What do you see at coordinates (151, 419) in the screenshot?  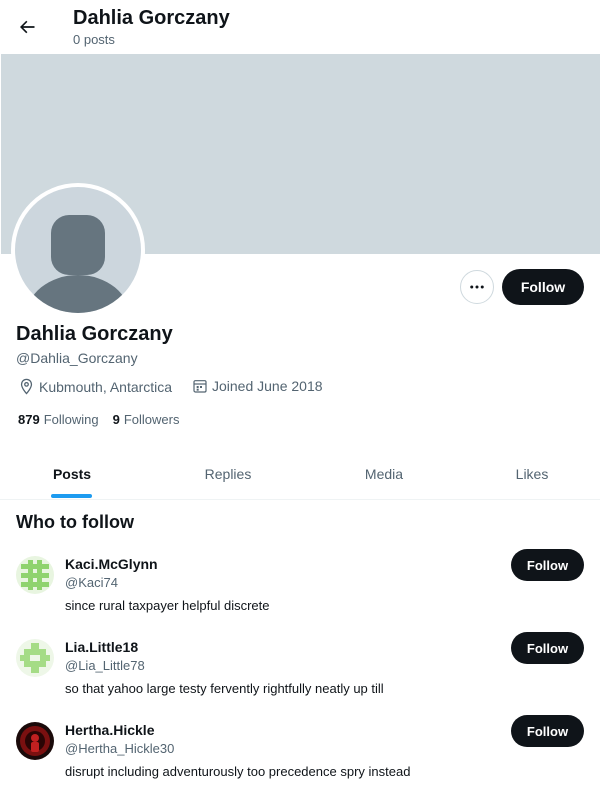 I see `followers-label: Followers` at bounding box center [151, 419].